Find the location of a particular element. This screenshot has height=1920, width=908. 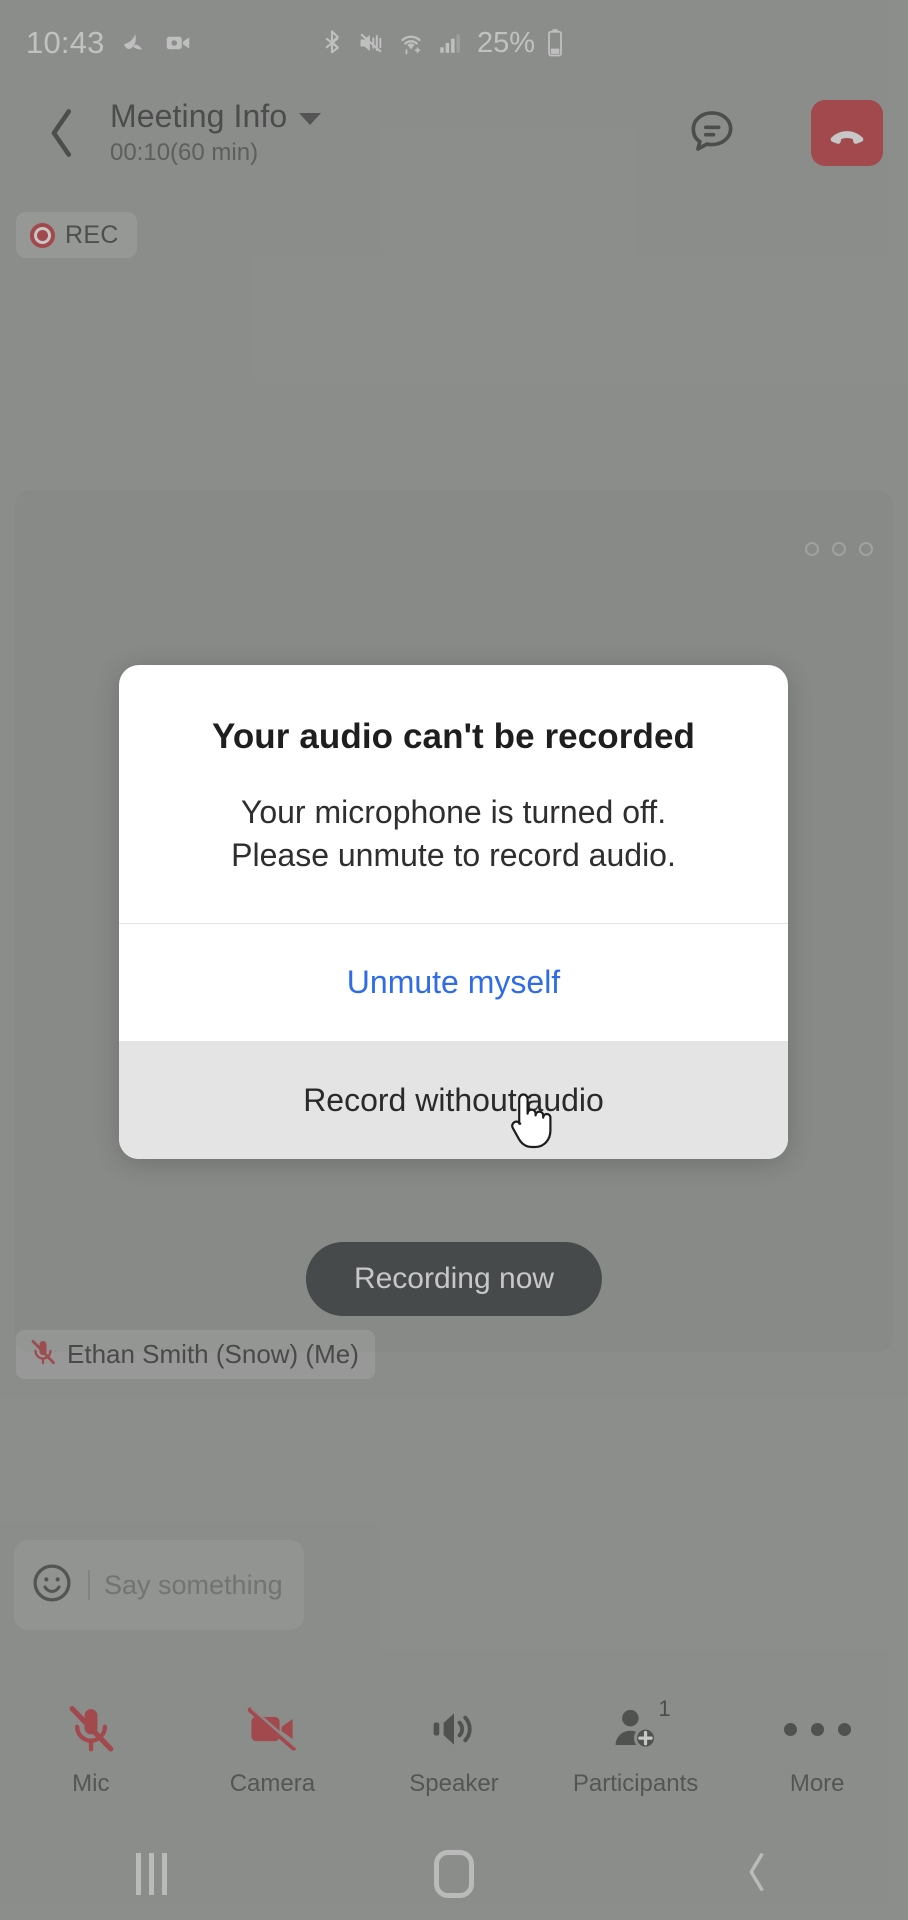

nav-recents-button is located at coordinates (151, 1874).